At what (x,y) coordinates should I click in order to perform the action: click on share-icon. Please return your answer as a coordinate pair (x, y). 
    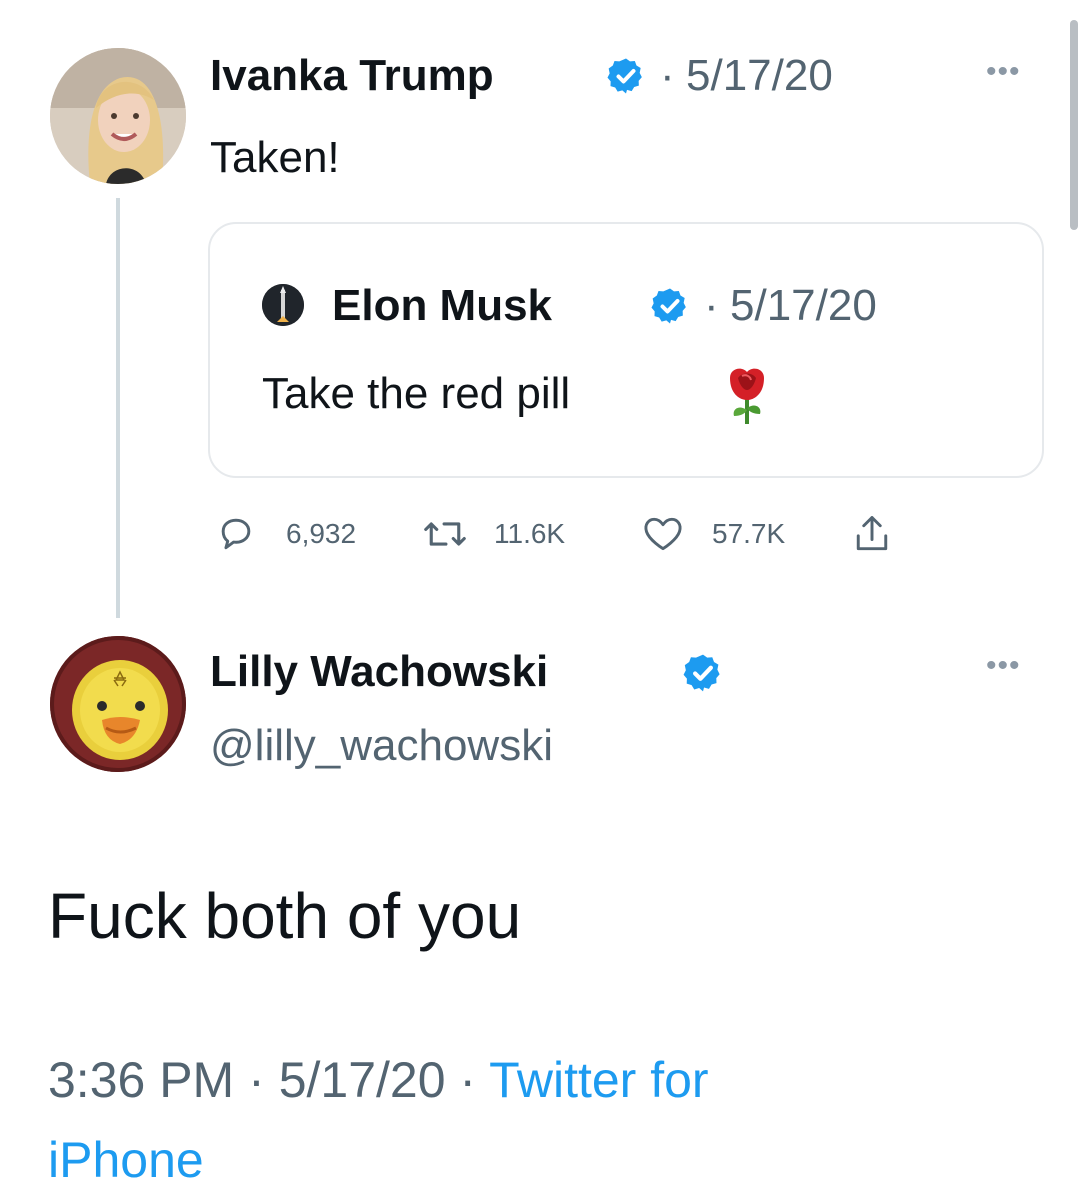
    Looking at the image, I should click on (872, 534).